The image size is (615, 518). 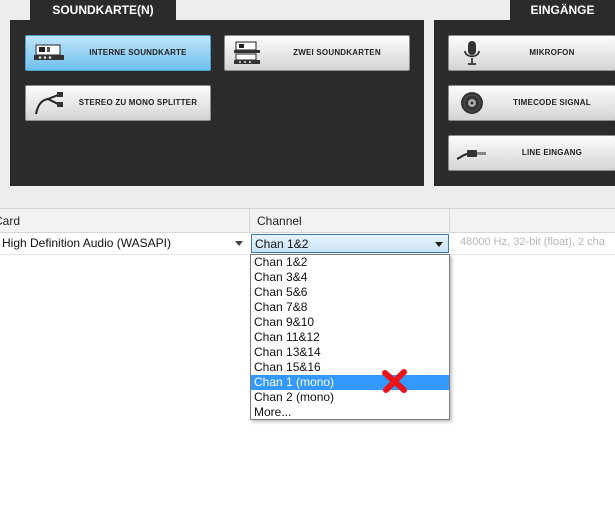 What do you see at coordinates (239, 243) in the screenshot?
I see `card-dropdown-arrow-icon` at bounding box center [239, 243].